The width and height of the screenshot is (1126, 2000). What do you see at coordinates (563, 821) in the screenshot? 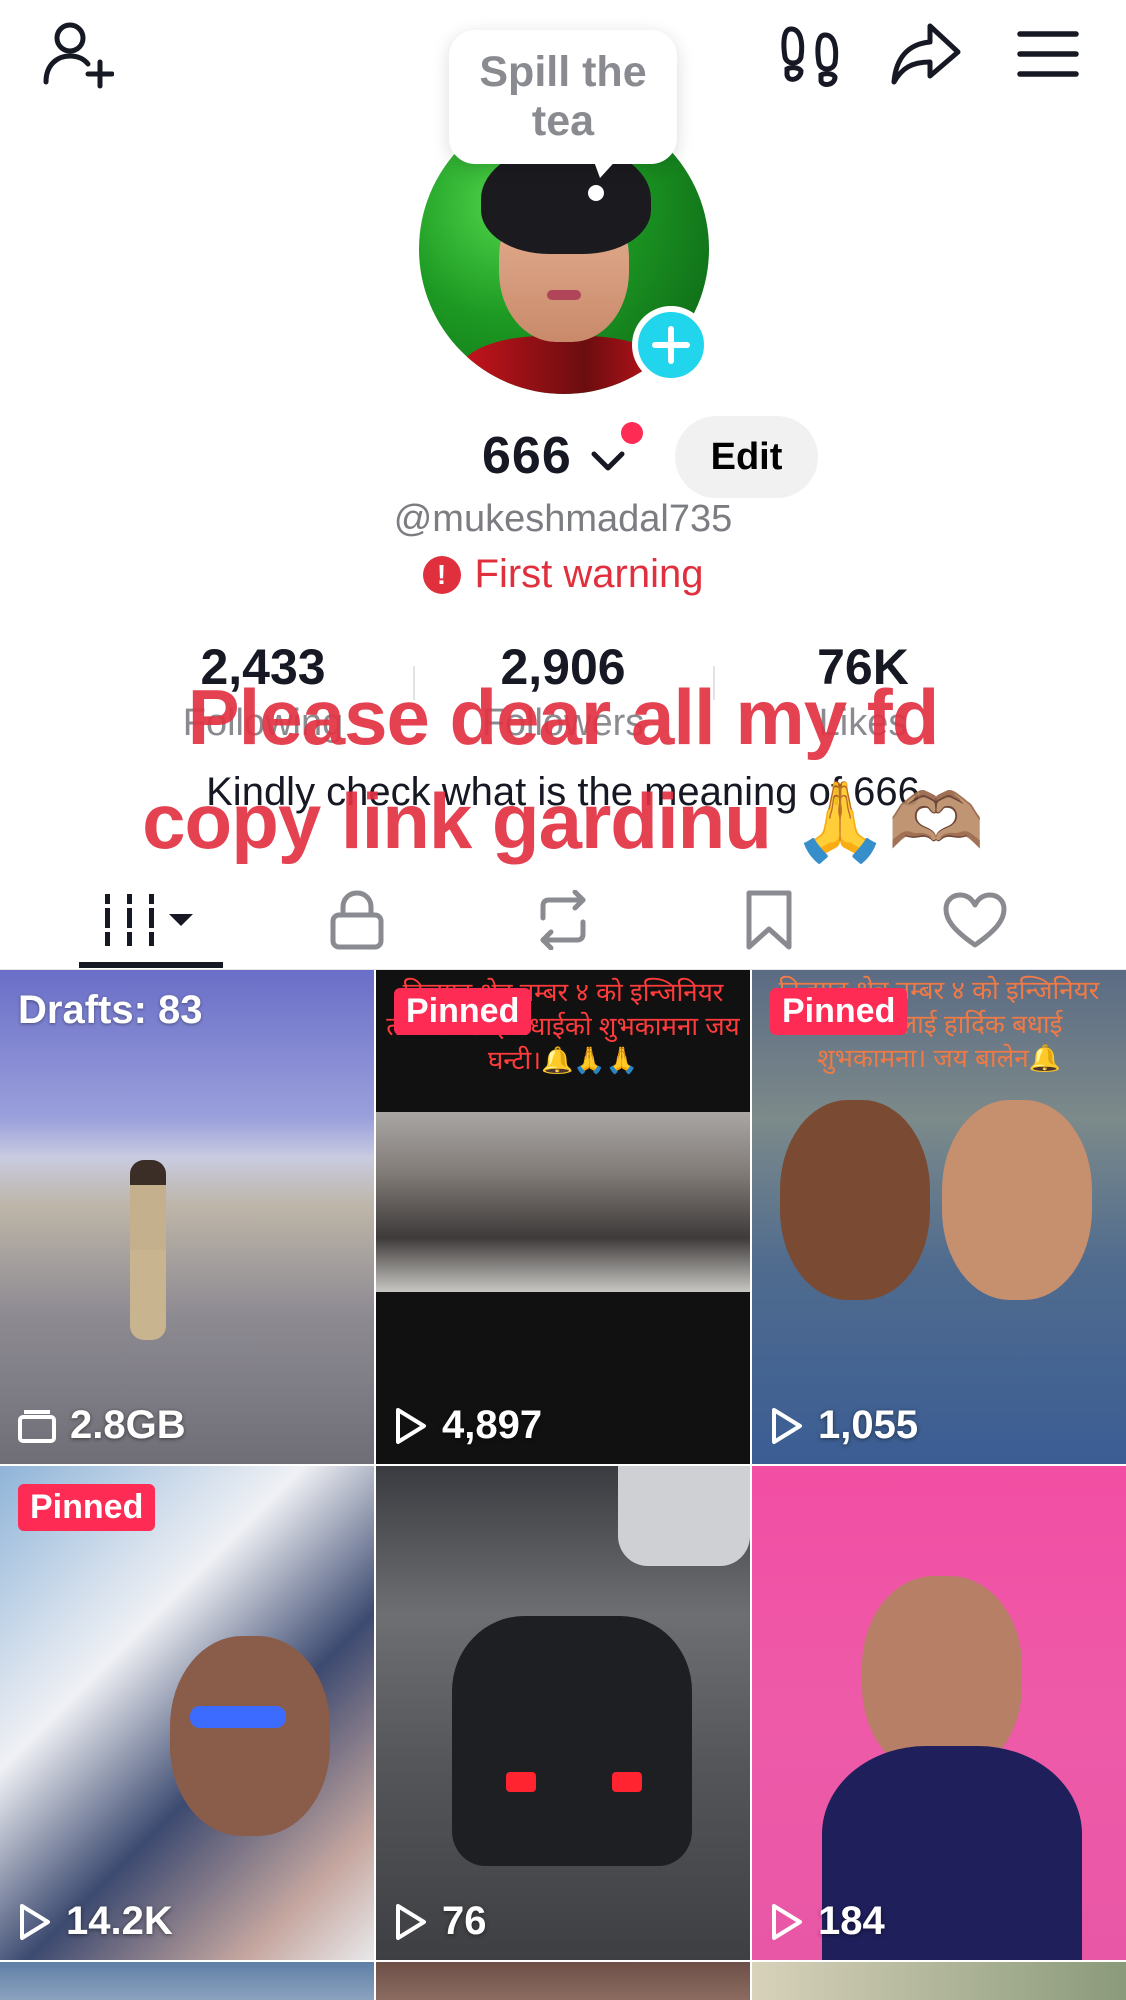
I see `overlay-text-line-2: copy link gardinu 🙏🫶🏽` at bounding box center [563, 821].